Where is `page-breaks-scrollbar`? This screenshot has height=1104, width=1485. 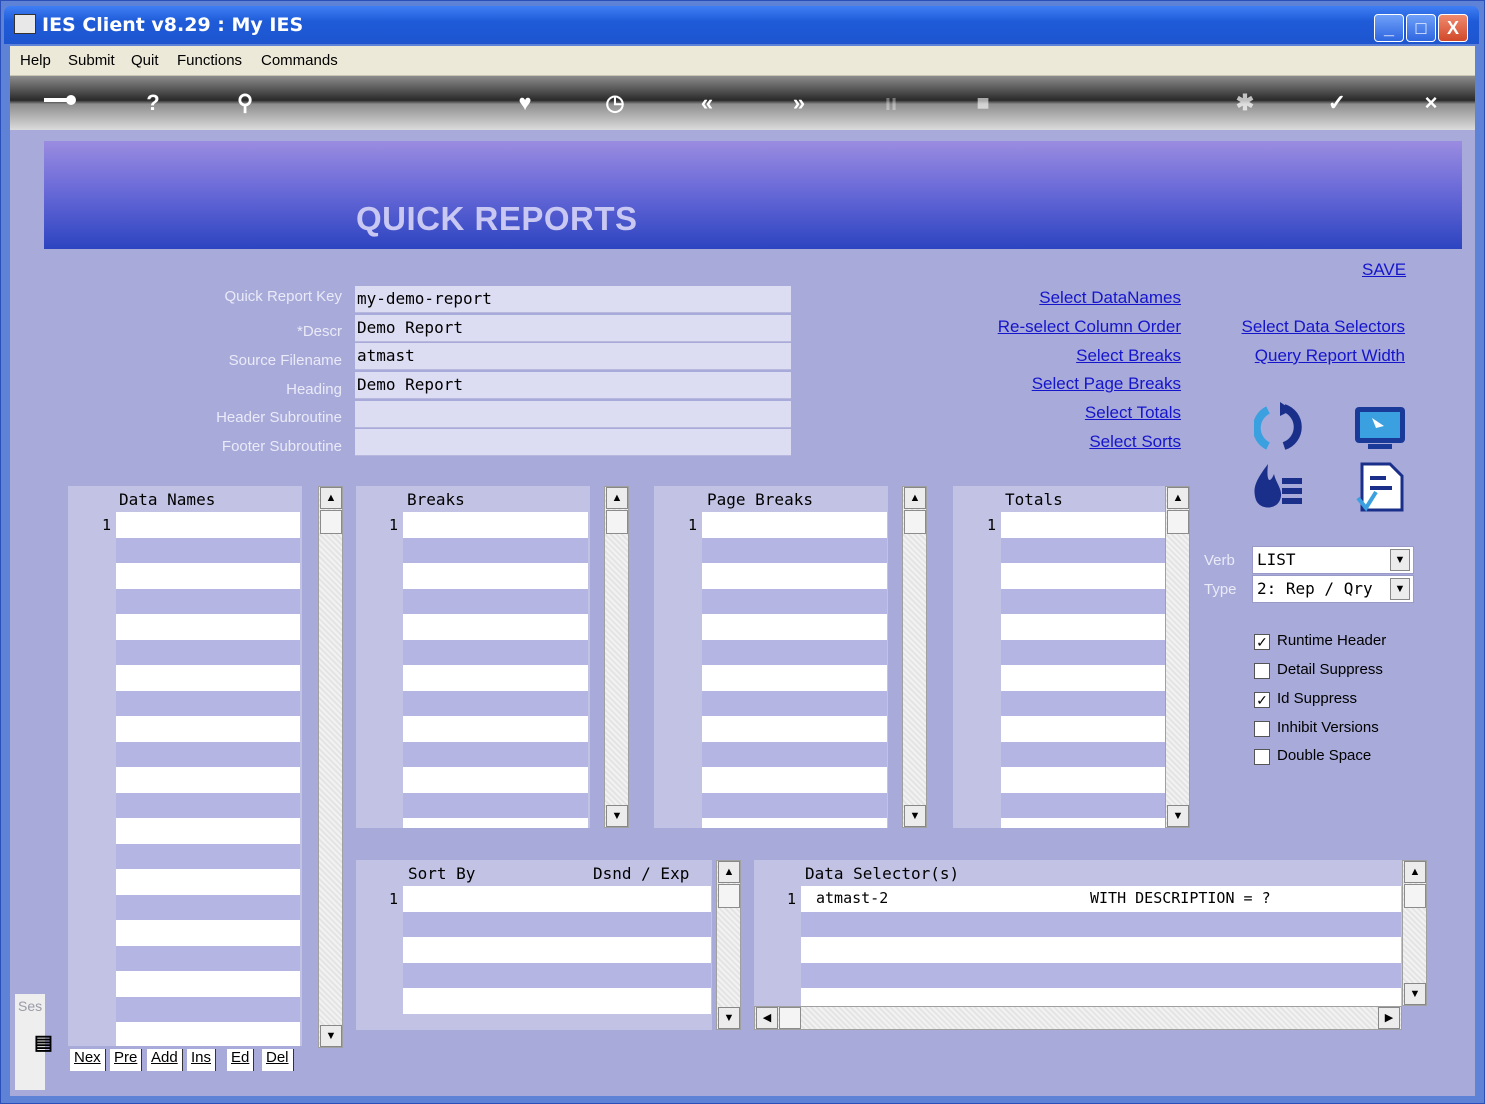
page-breaks-scrollbar is located at coordinates (914, 657).